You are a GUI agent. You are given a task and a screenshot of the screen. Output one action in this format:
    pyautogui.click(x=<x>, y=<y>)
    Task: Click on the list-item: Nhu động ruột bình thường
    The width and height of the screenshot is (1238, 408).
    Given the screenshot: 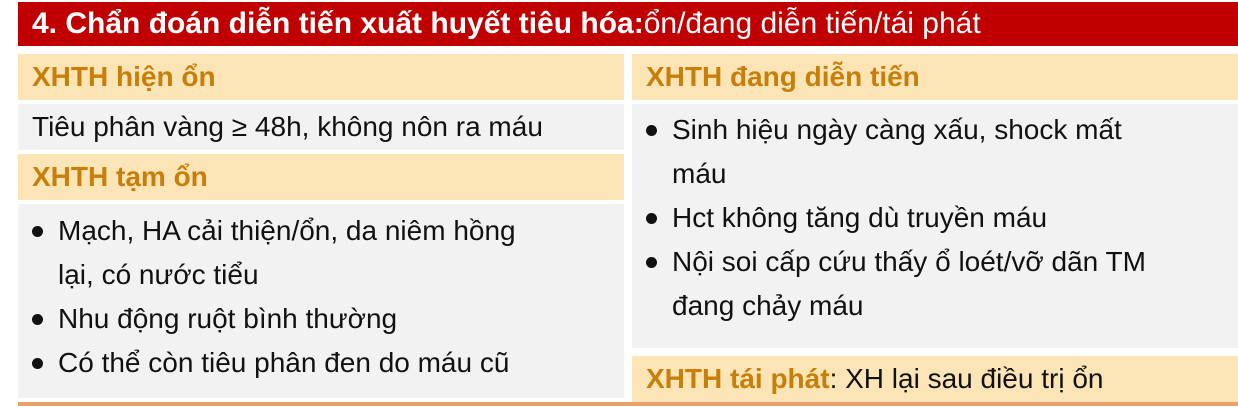 What is the action you would take?
    pyautogui.click(x=321, y=319)
    